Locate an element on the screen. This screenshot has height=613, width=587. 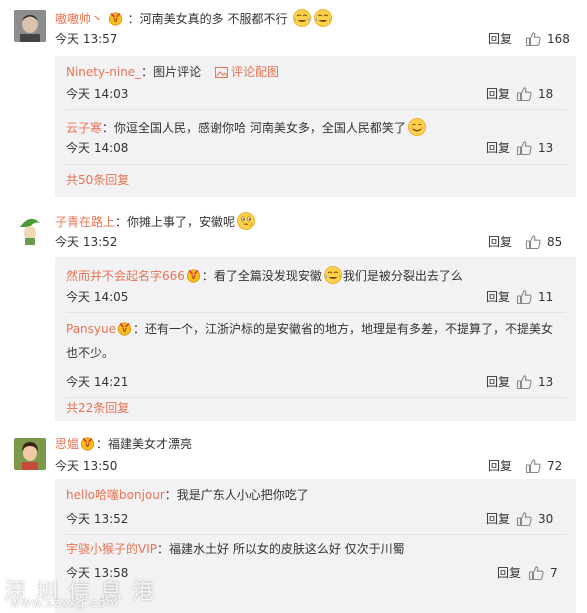
timestamp: 今天 14:08 is located at coordinates (97, 148).